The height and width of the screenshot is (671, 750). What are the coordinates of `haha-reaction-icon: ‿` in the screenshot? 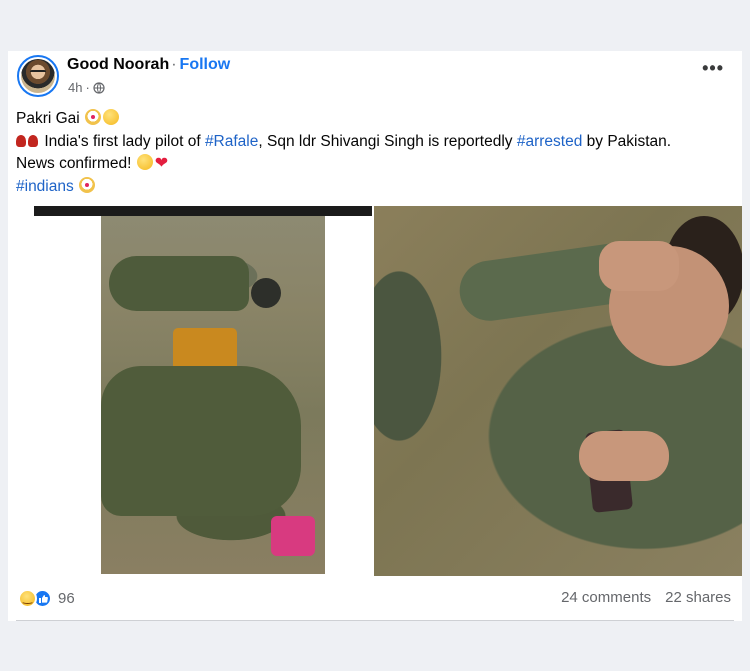 It's located at (27, 598).